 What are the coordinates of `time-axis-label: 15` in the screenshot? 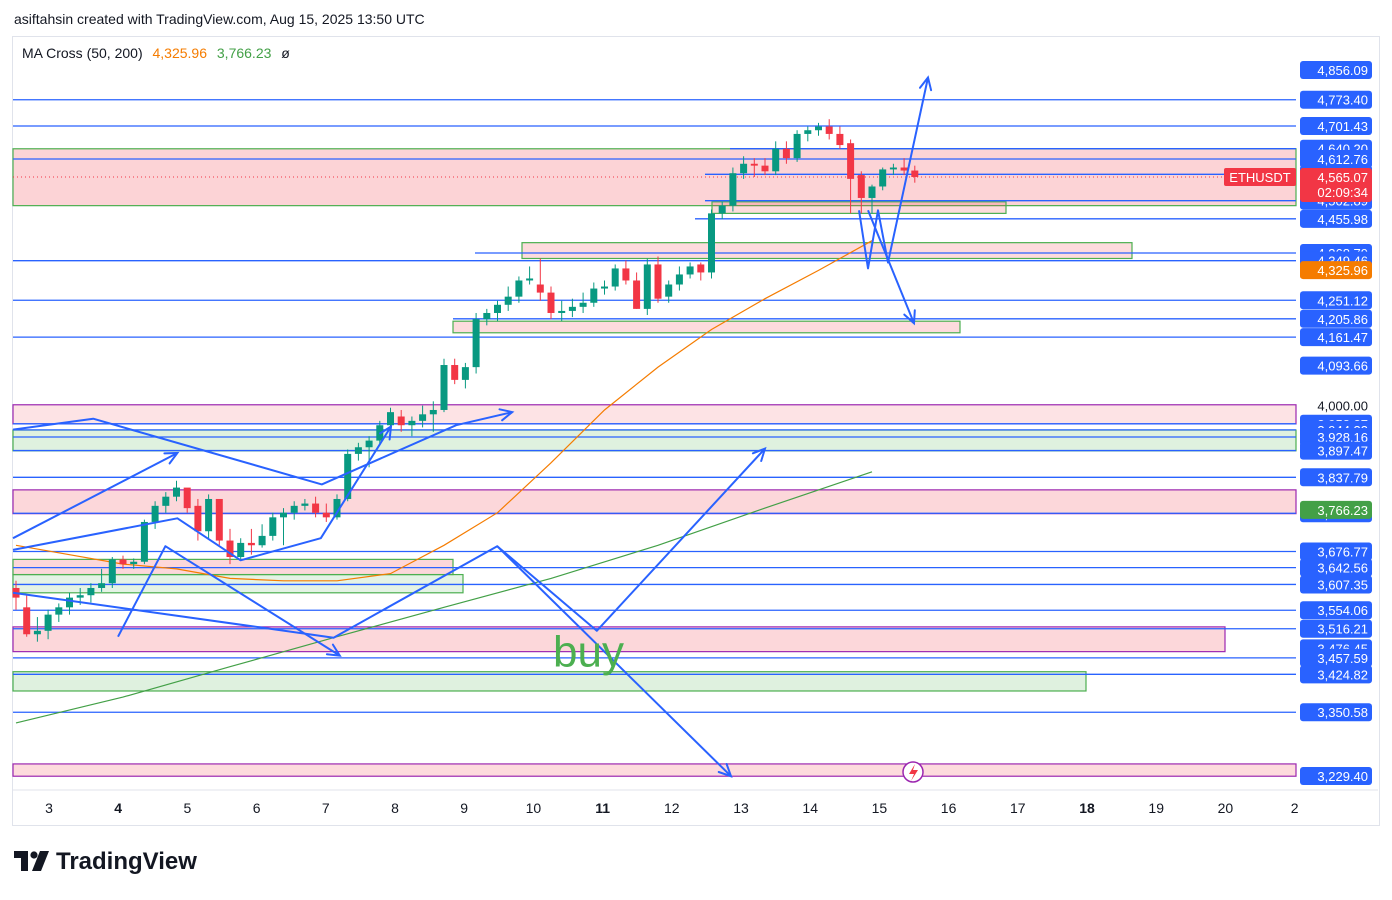 It's located at (880, 808).